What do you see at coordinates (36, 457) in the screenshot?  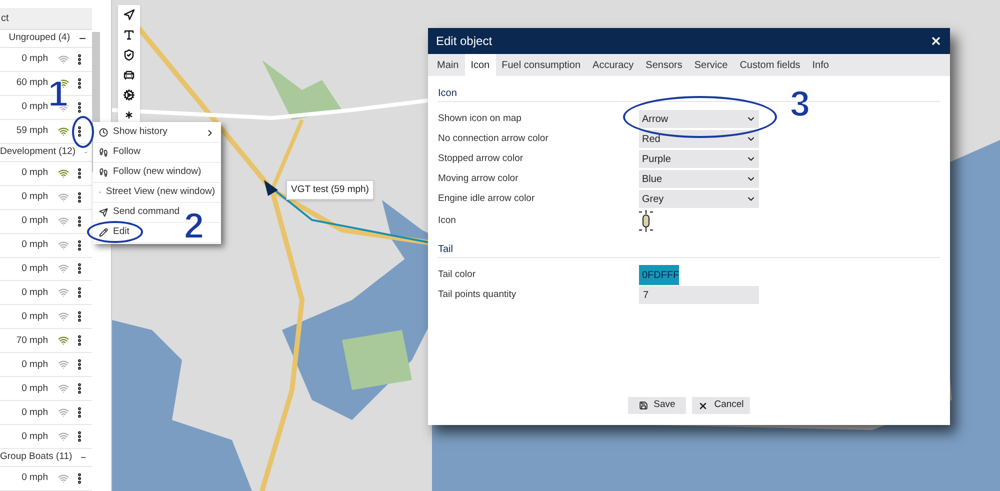 I see `group-title: Group Boats (11)` at bounding box center [36, 457].